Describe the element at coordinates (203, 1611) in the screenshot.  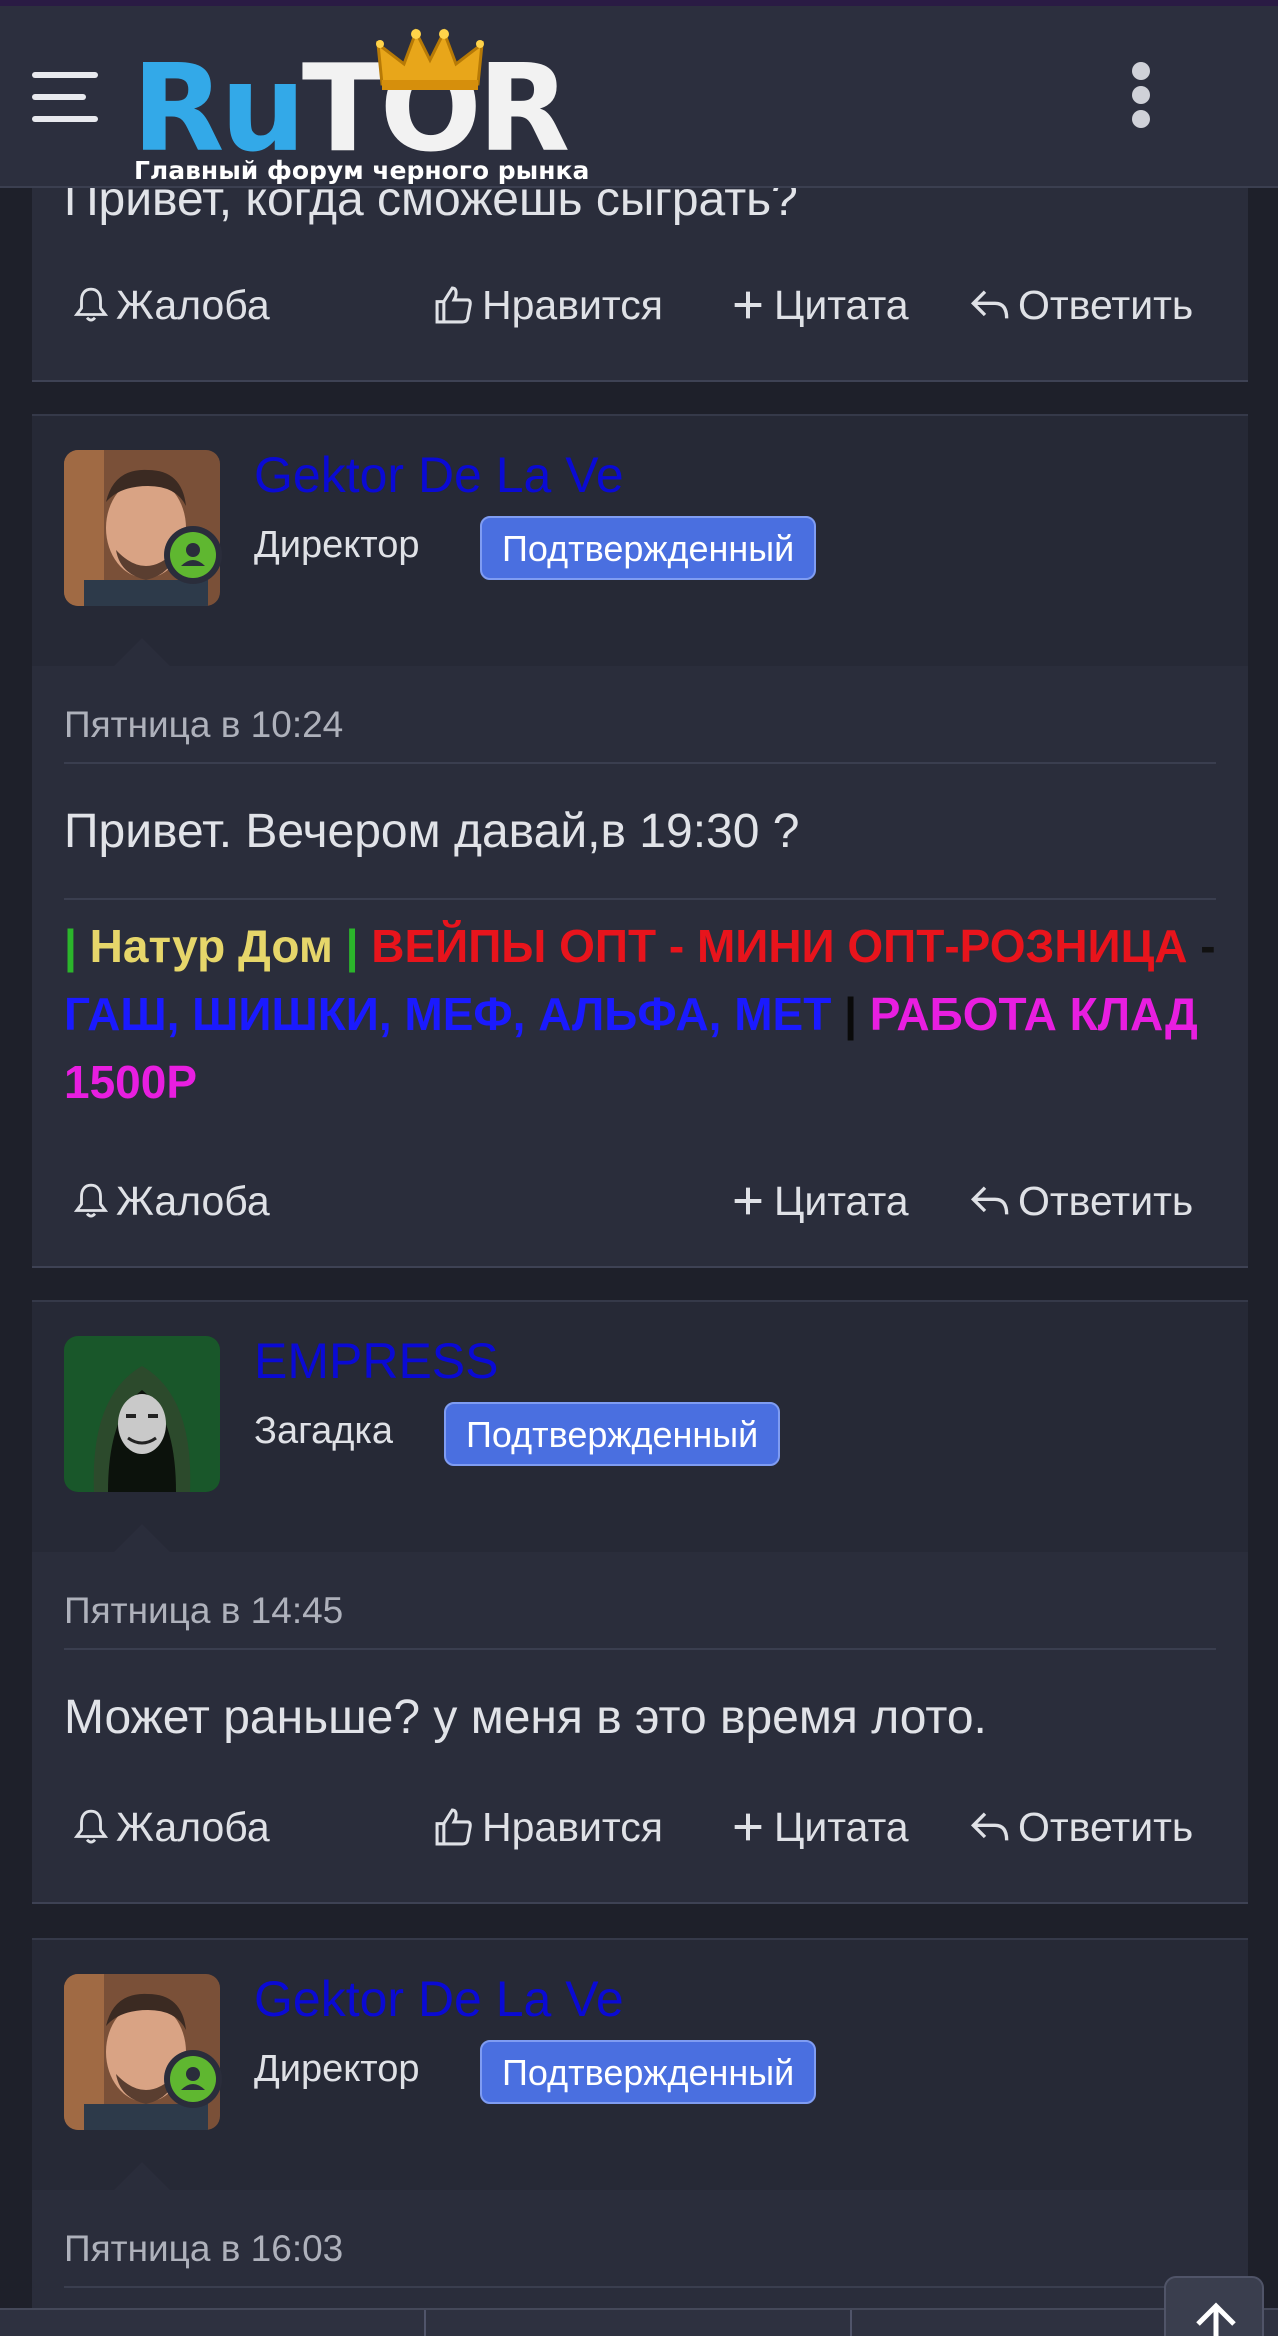
I see `post-date: Пятница в 14:45` at that location.